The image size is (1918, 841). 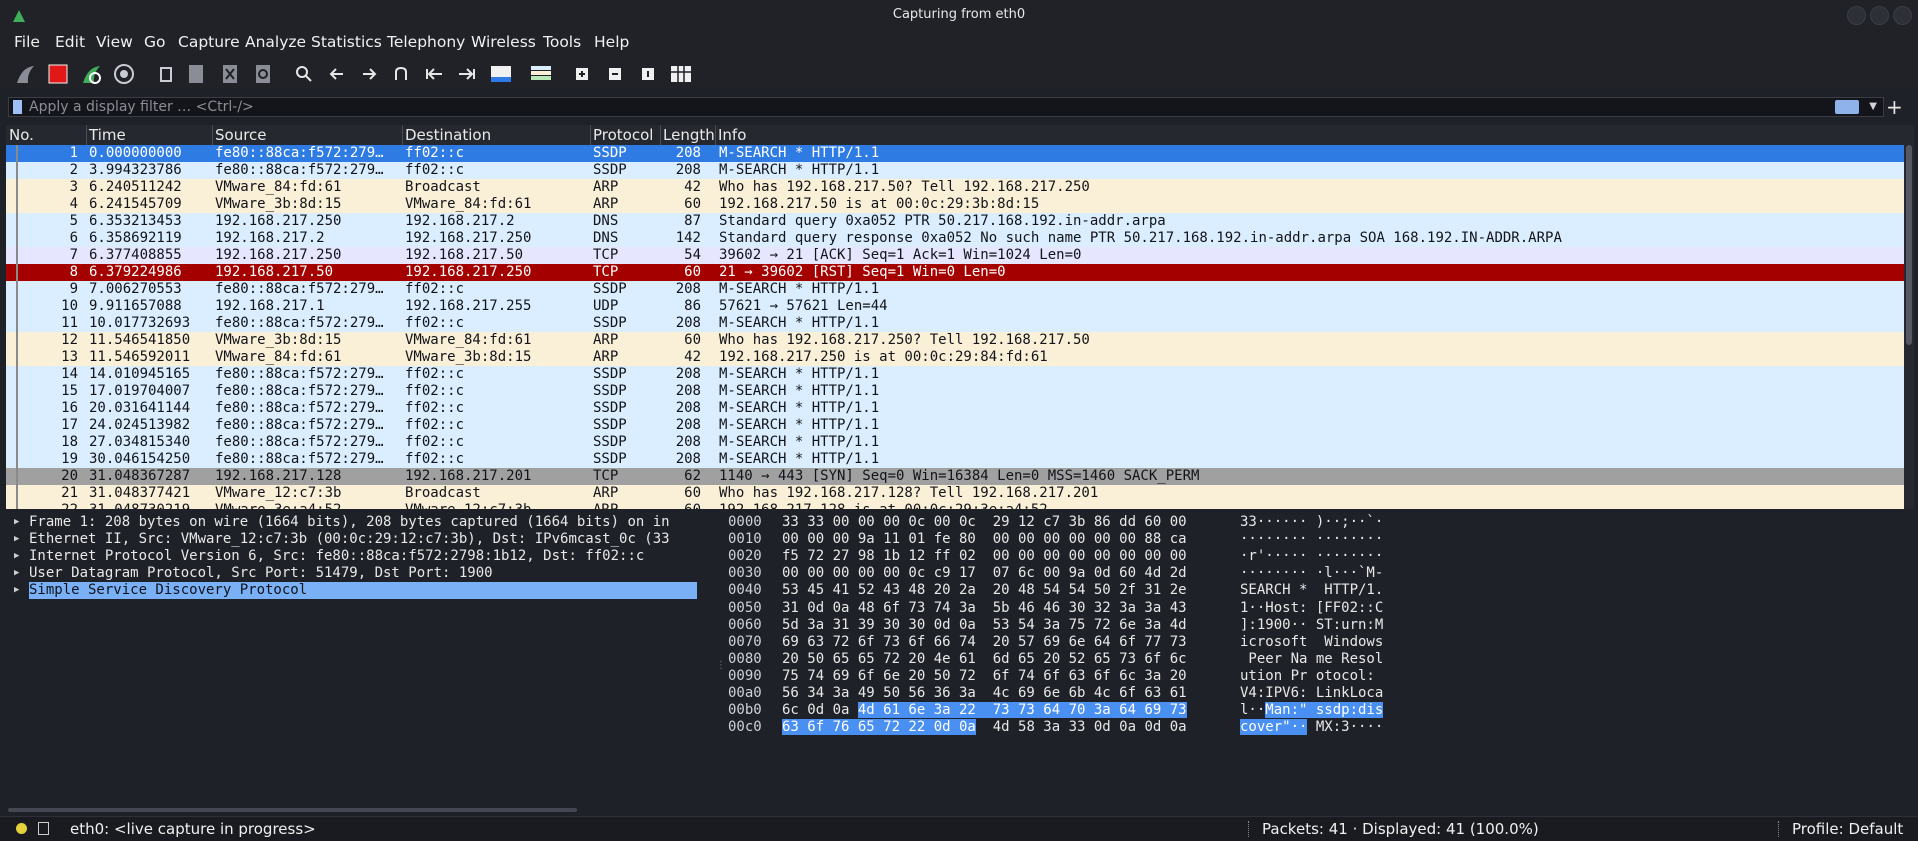 I want to click on column-header-time: Time, so click(x=107, y=135).